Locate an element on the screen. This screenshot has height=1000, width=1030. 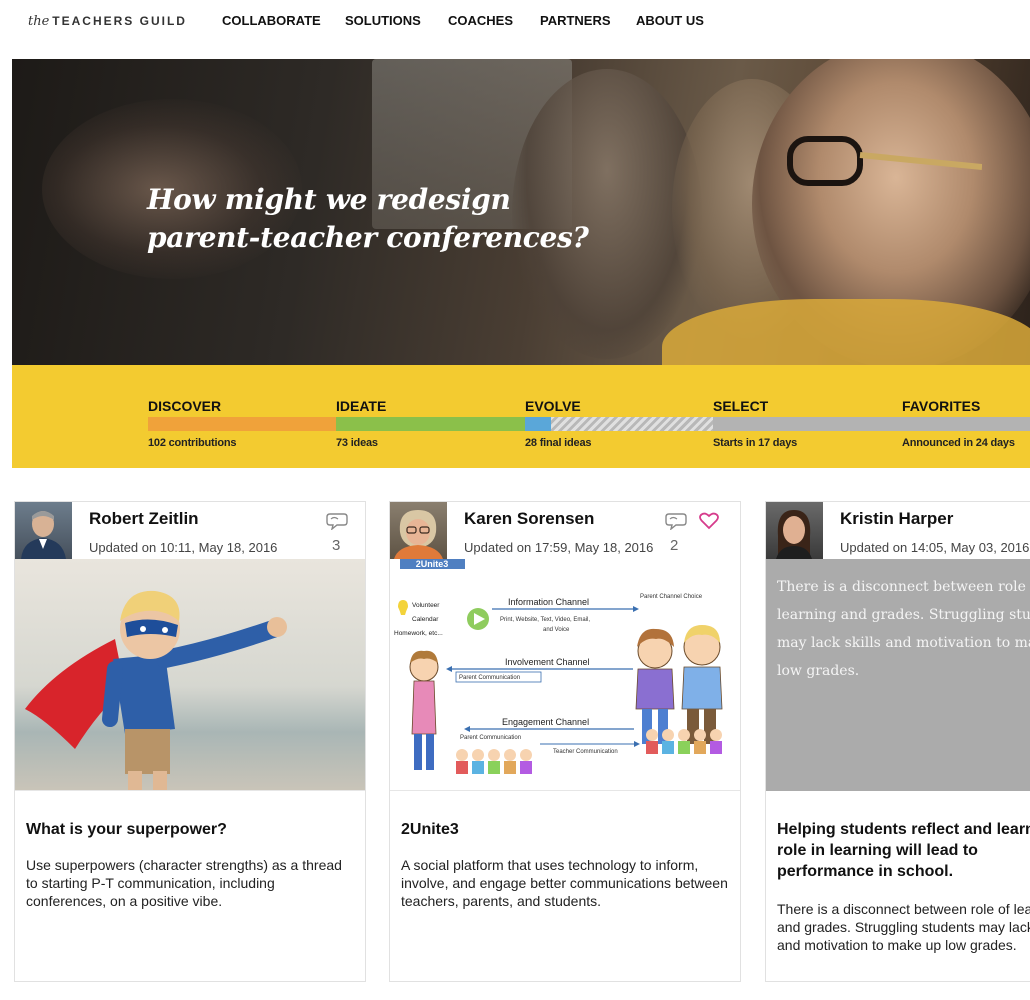
idea-title: 2Unite3 is located at coordinates (566, 829).